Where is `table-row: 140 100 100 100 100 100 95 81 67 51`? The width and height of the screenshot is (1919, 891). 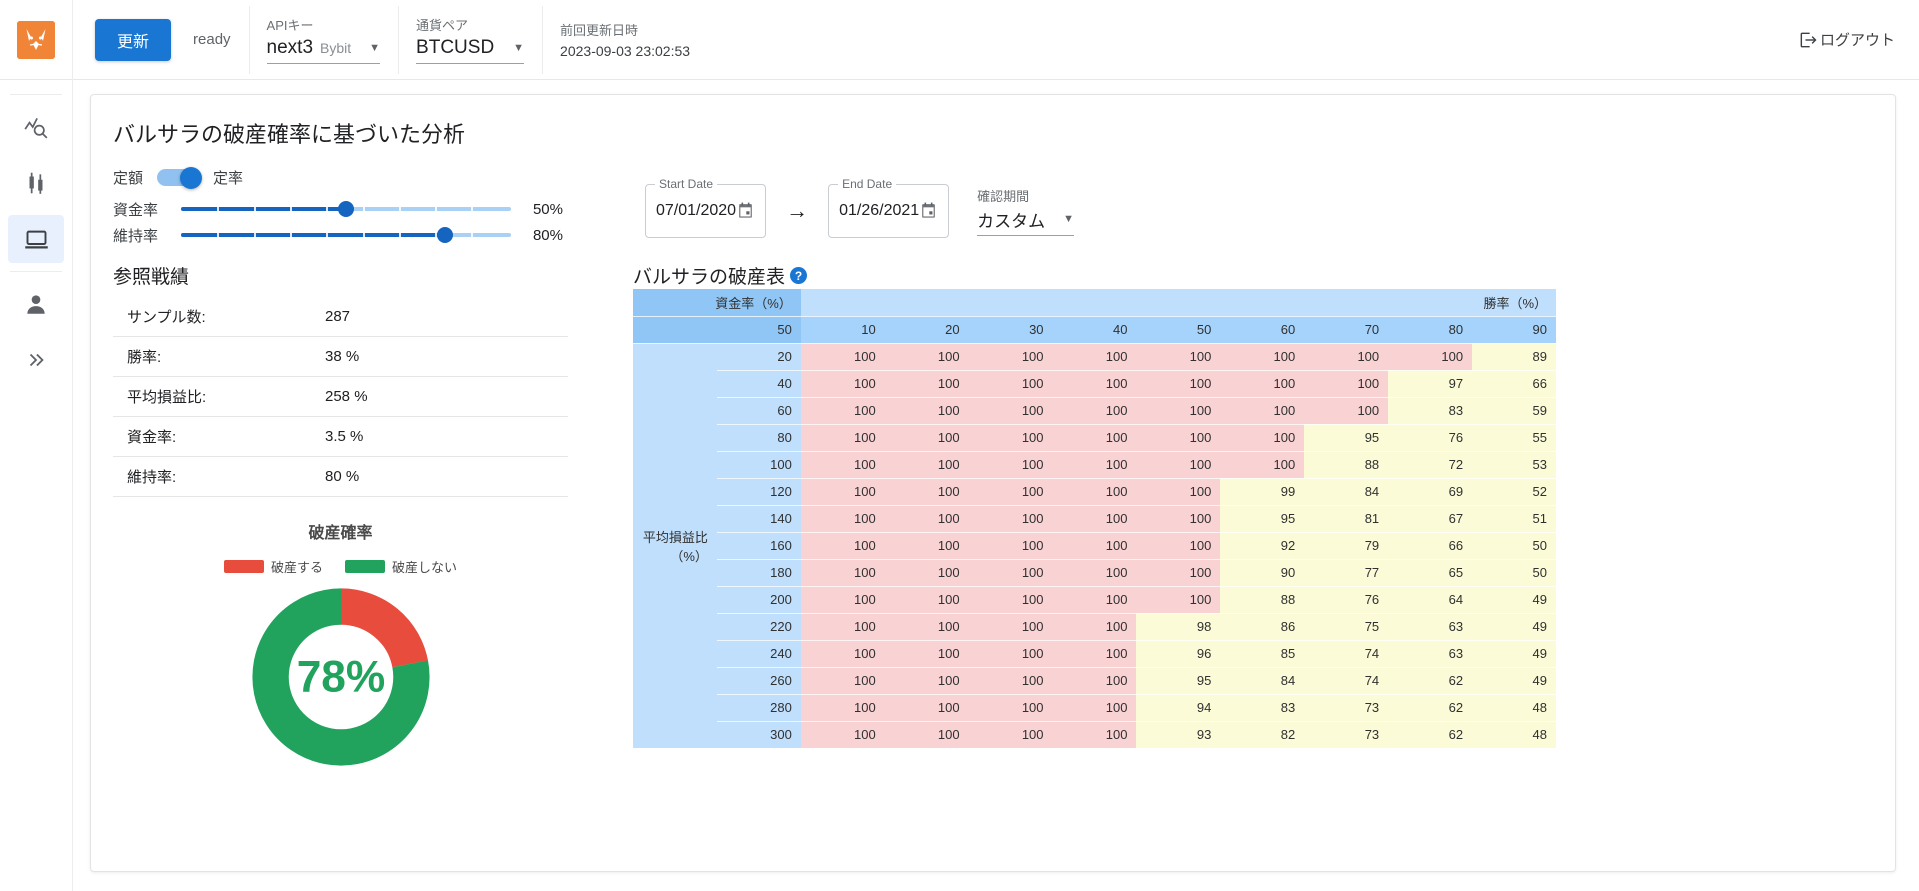 table-row: 140 100 100 100 100 100 95 81 67 51 is located at coordinates (1094, 519).